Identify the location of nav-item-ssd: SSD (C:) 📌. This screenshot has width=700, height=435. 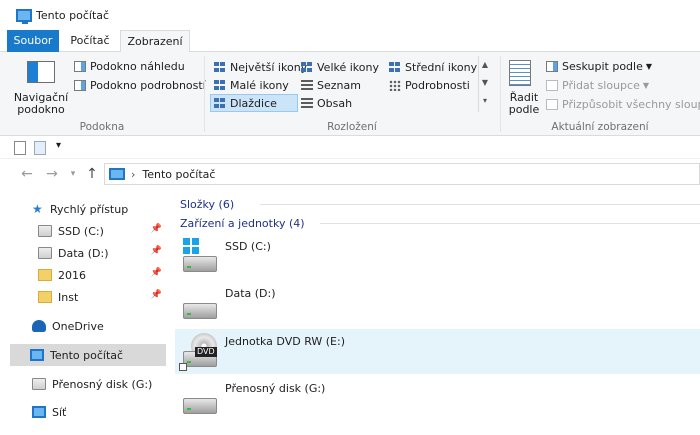
(88, 231).